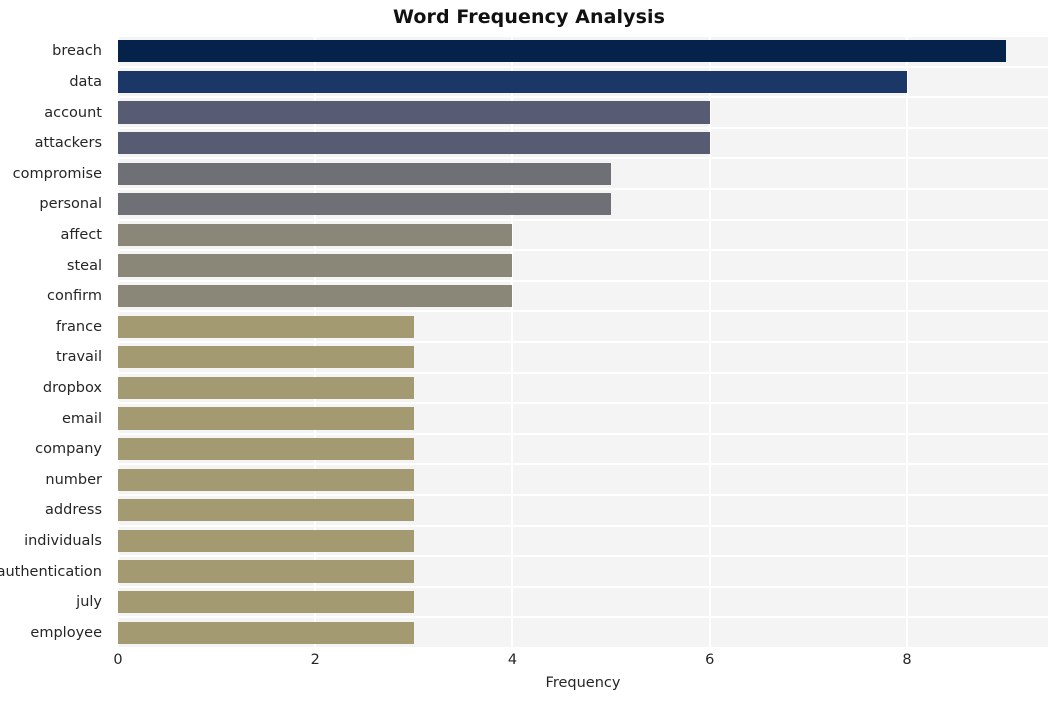 The height and width of the screenshot is (701, 1058). What do you see at coordinates (82, 418) in the screenshot?
I see `y-axis-tick-label: email` at bounding box center [82, 418].